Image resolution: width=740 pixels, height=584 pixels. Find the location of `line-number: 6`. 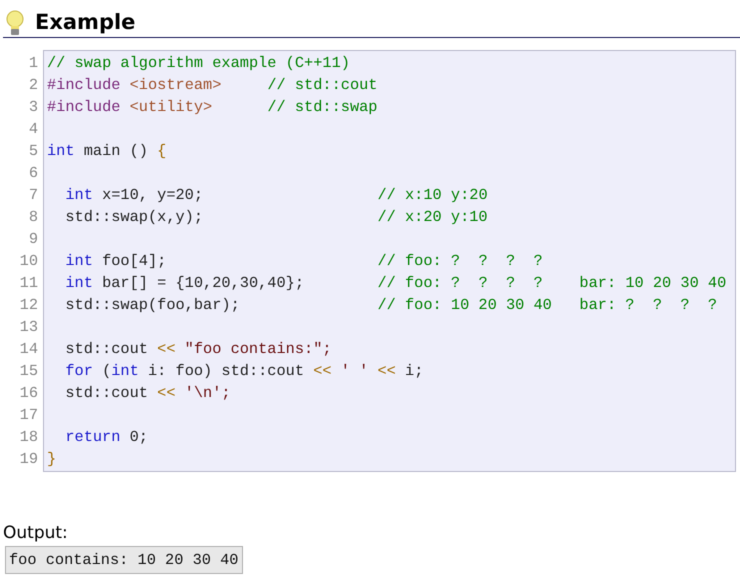

line-number: 6 is located at coordinates (33, 173).